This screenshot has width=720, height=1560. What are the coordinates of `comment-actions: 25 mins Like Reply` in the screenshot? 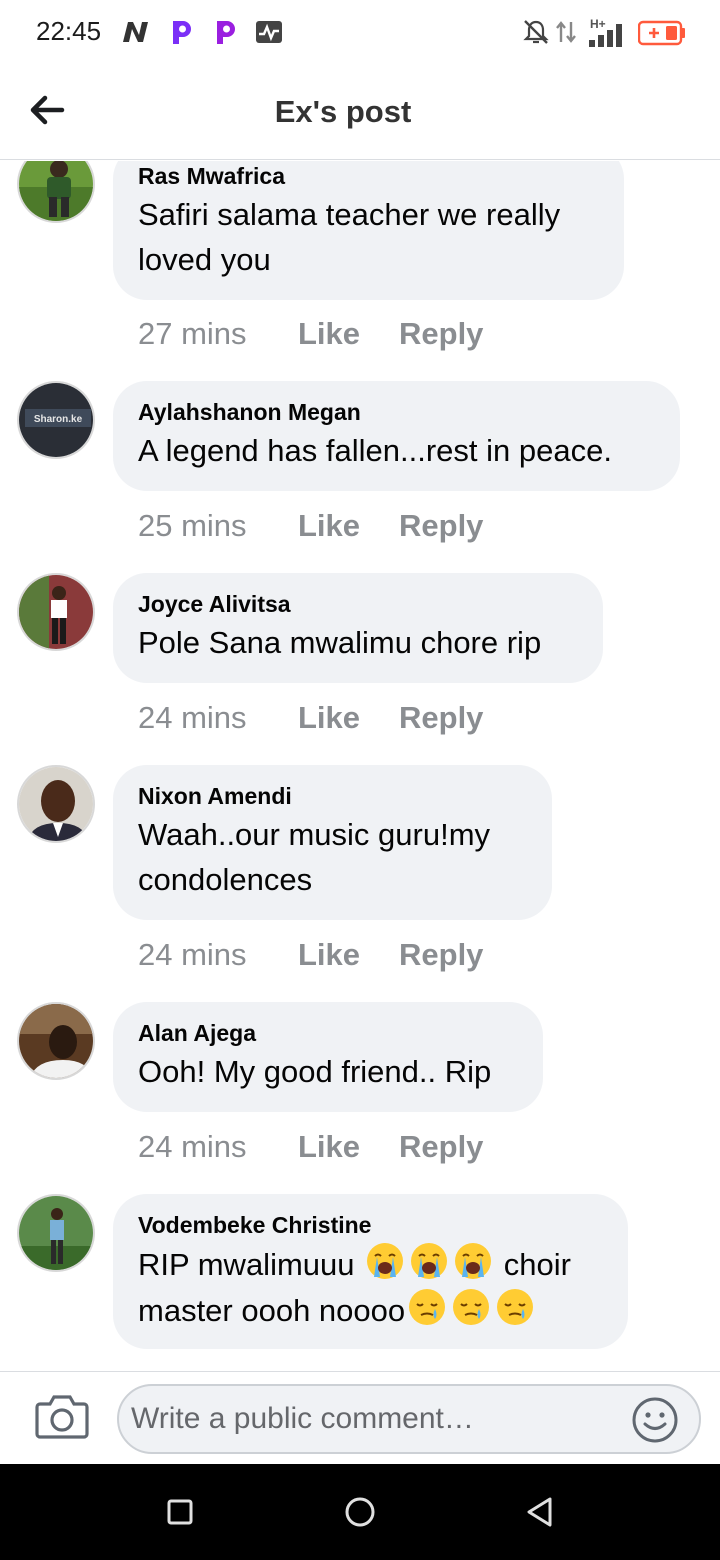 It's located at (310, 526).